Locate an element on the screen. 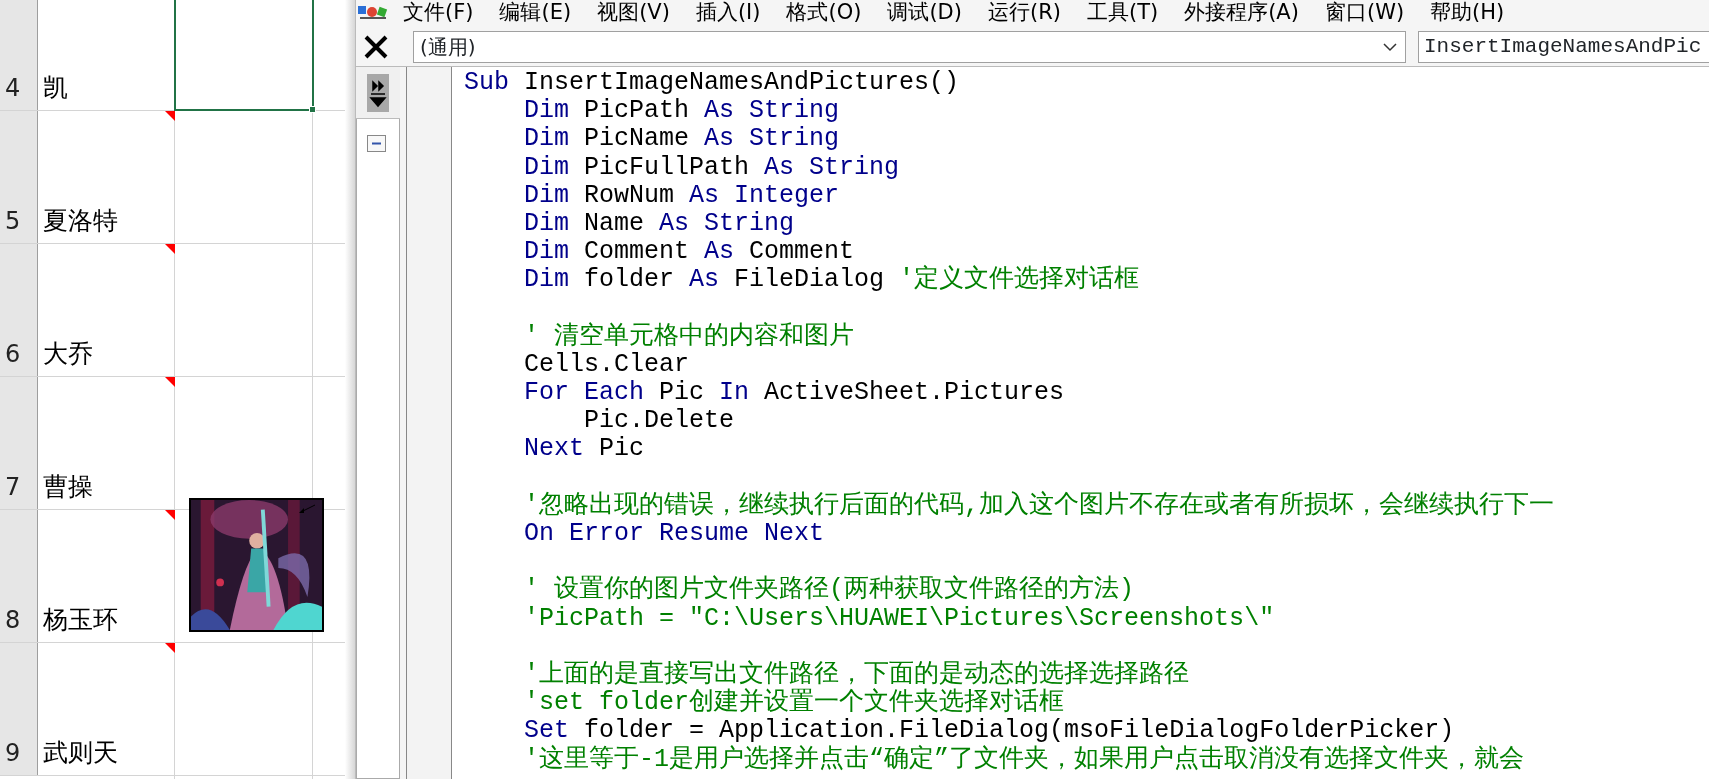 The width and height of the screenshot is (1709, 779). name-cell: 大乔 is located at coordinates (106, 310).